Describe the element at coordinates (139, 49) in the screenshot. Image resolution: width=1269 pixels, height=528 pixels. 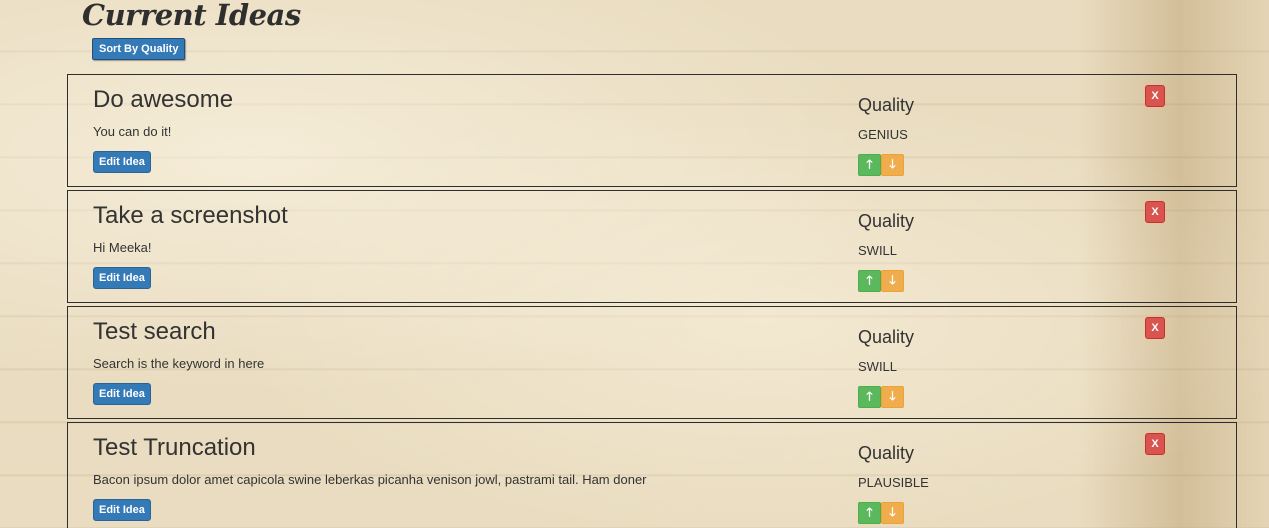
I see `sort-by-quality-button: Sort By Quality` at that location.